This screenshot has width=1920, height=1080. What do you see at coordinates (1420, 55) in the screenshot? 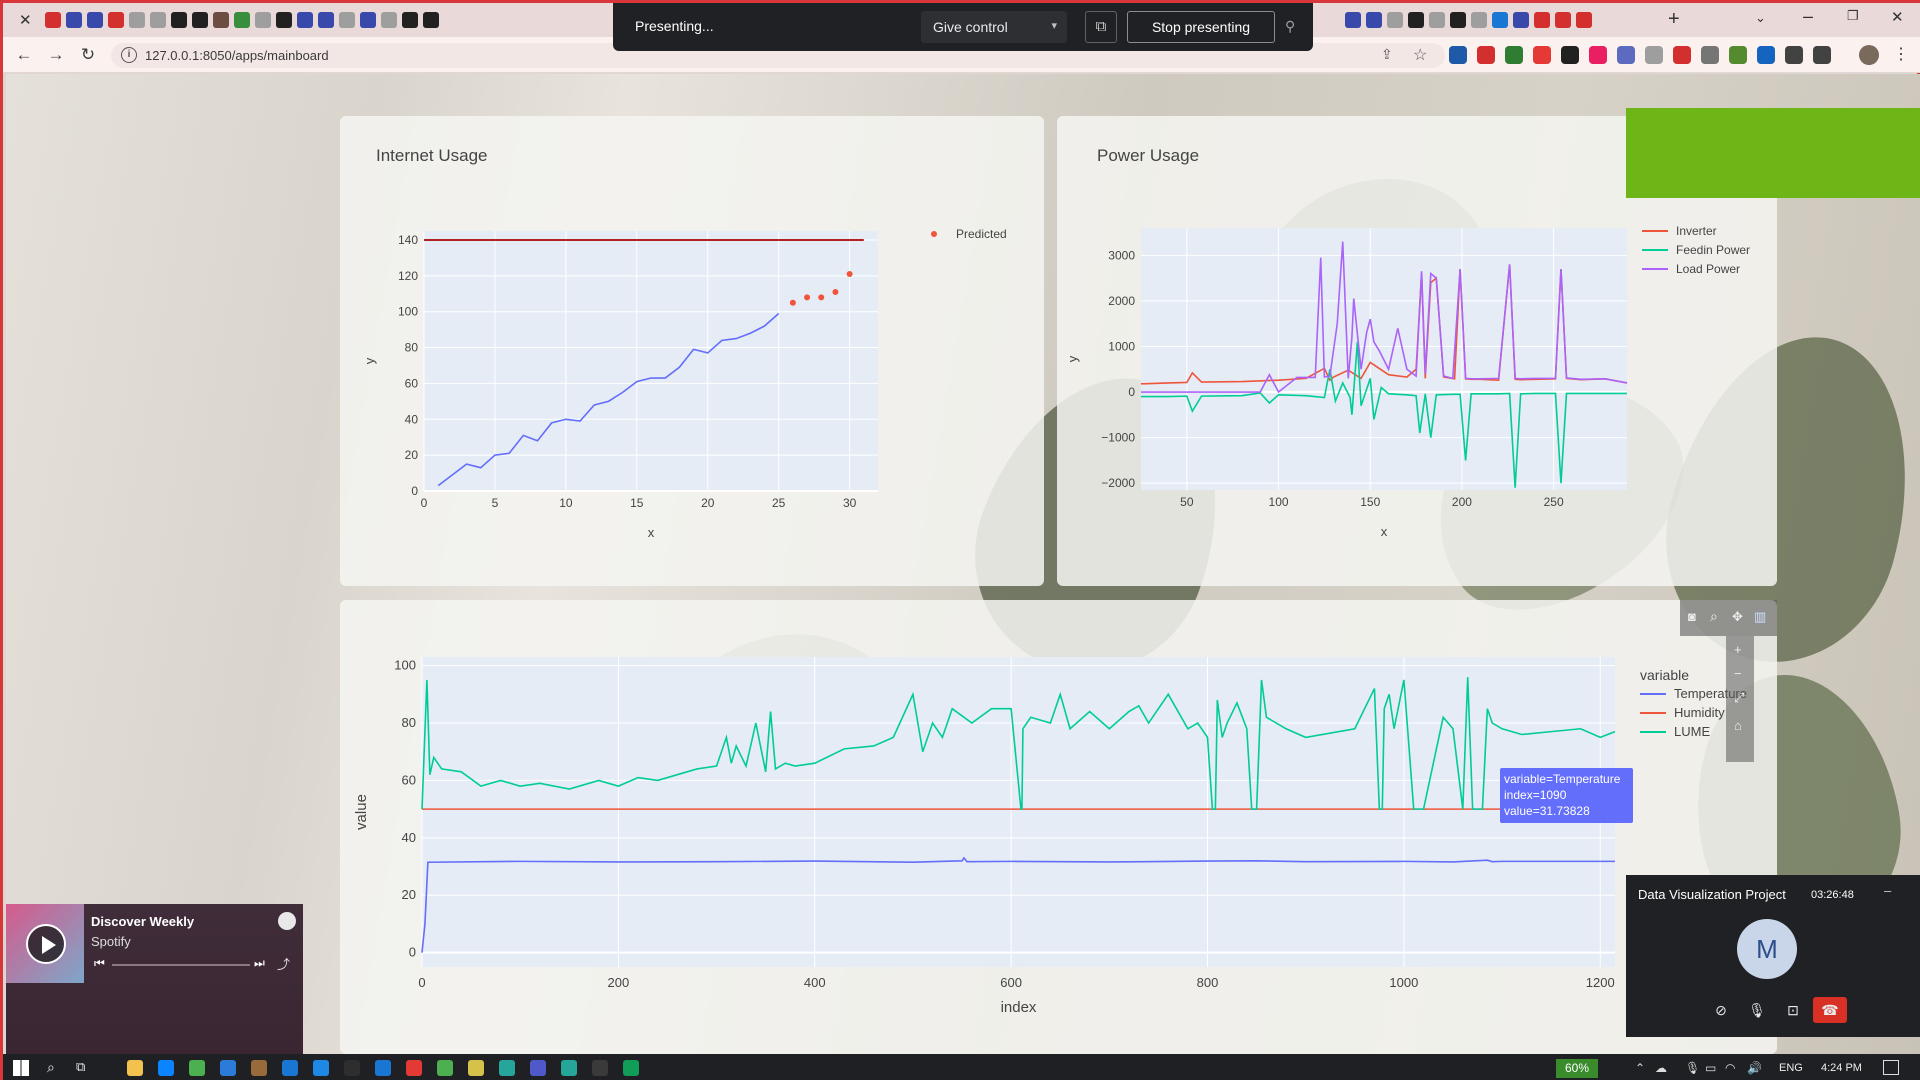
I see `bookmark-star-icon: ☆` at bounding box center [1420, 55].